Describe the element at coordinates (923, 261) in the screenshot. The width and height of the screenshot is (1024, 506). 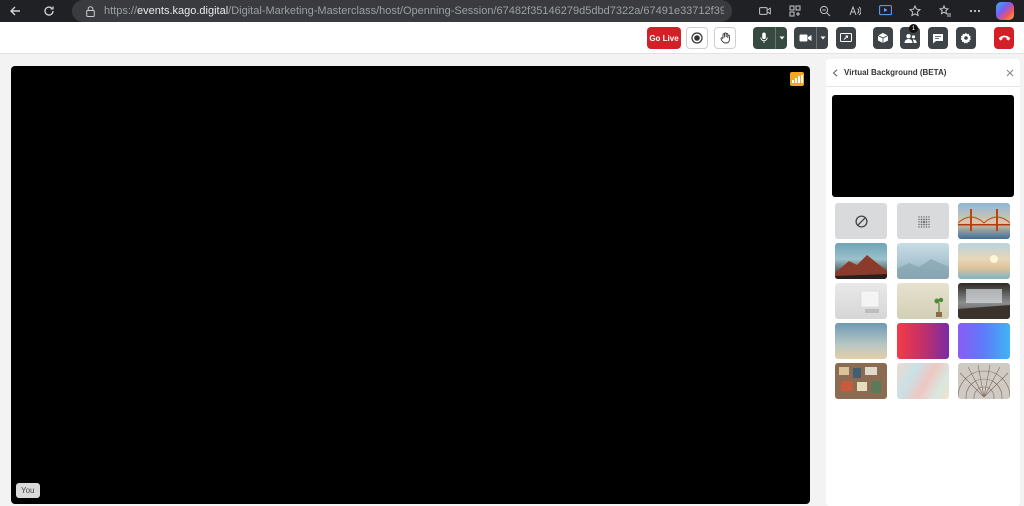
I see `background-option-misty-mountains` at that location.